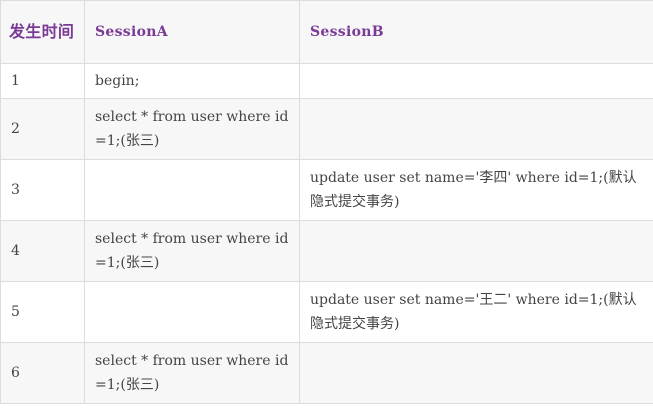 The width and height of the screenshot is (653, 416). I want to click on cell-time: 6, so click(42, 373).